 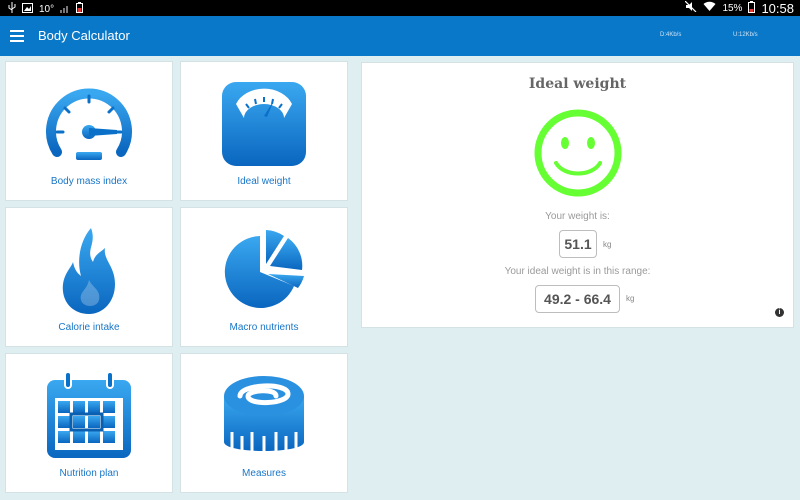 I want to click on your-weight-value: 51.1, so click(x=578, y=244).